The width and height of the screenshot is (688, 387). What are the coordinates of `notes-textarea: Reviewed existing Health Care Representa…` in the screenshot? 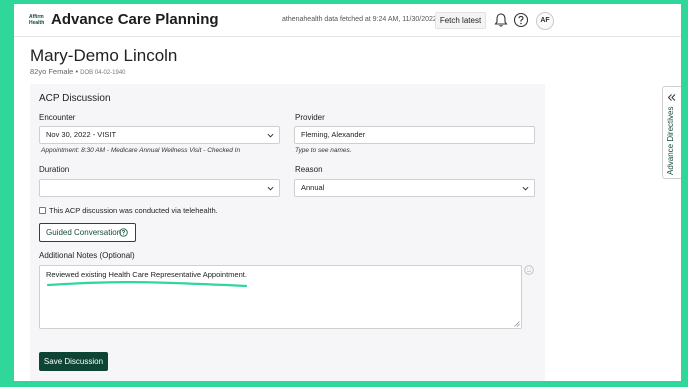 It's located at (280, 297).